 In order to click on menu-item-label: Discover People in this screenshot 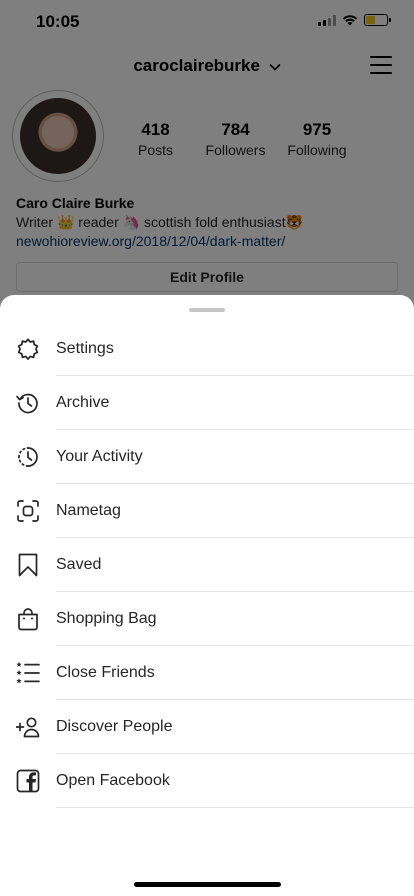, I will do `click(114, 726)`.